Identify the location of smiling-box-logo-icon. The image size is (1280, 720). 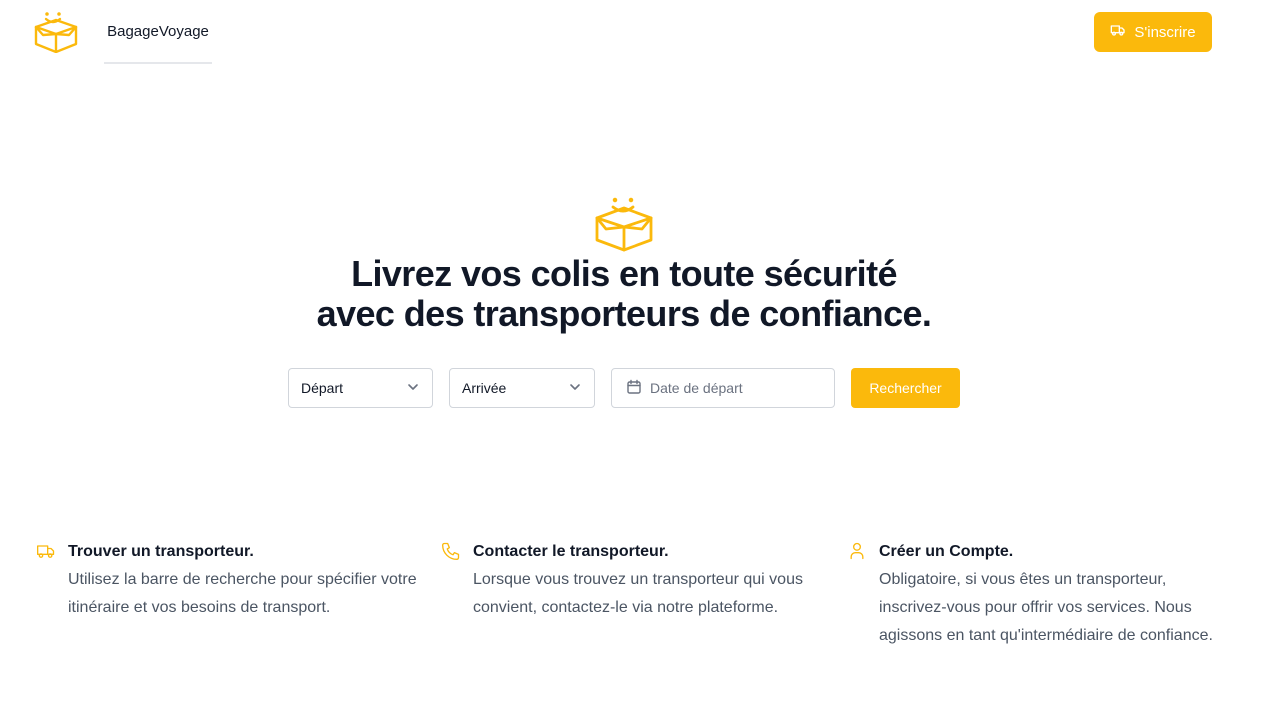
(56, 32).